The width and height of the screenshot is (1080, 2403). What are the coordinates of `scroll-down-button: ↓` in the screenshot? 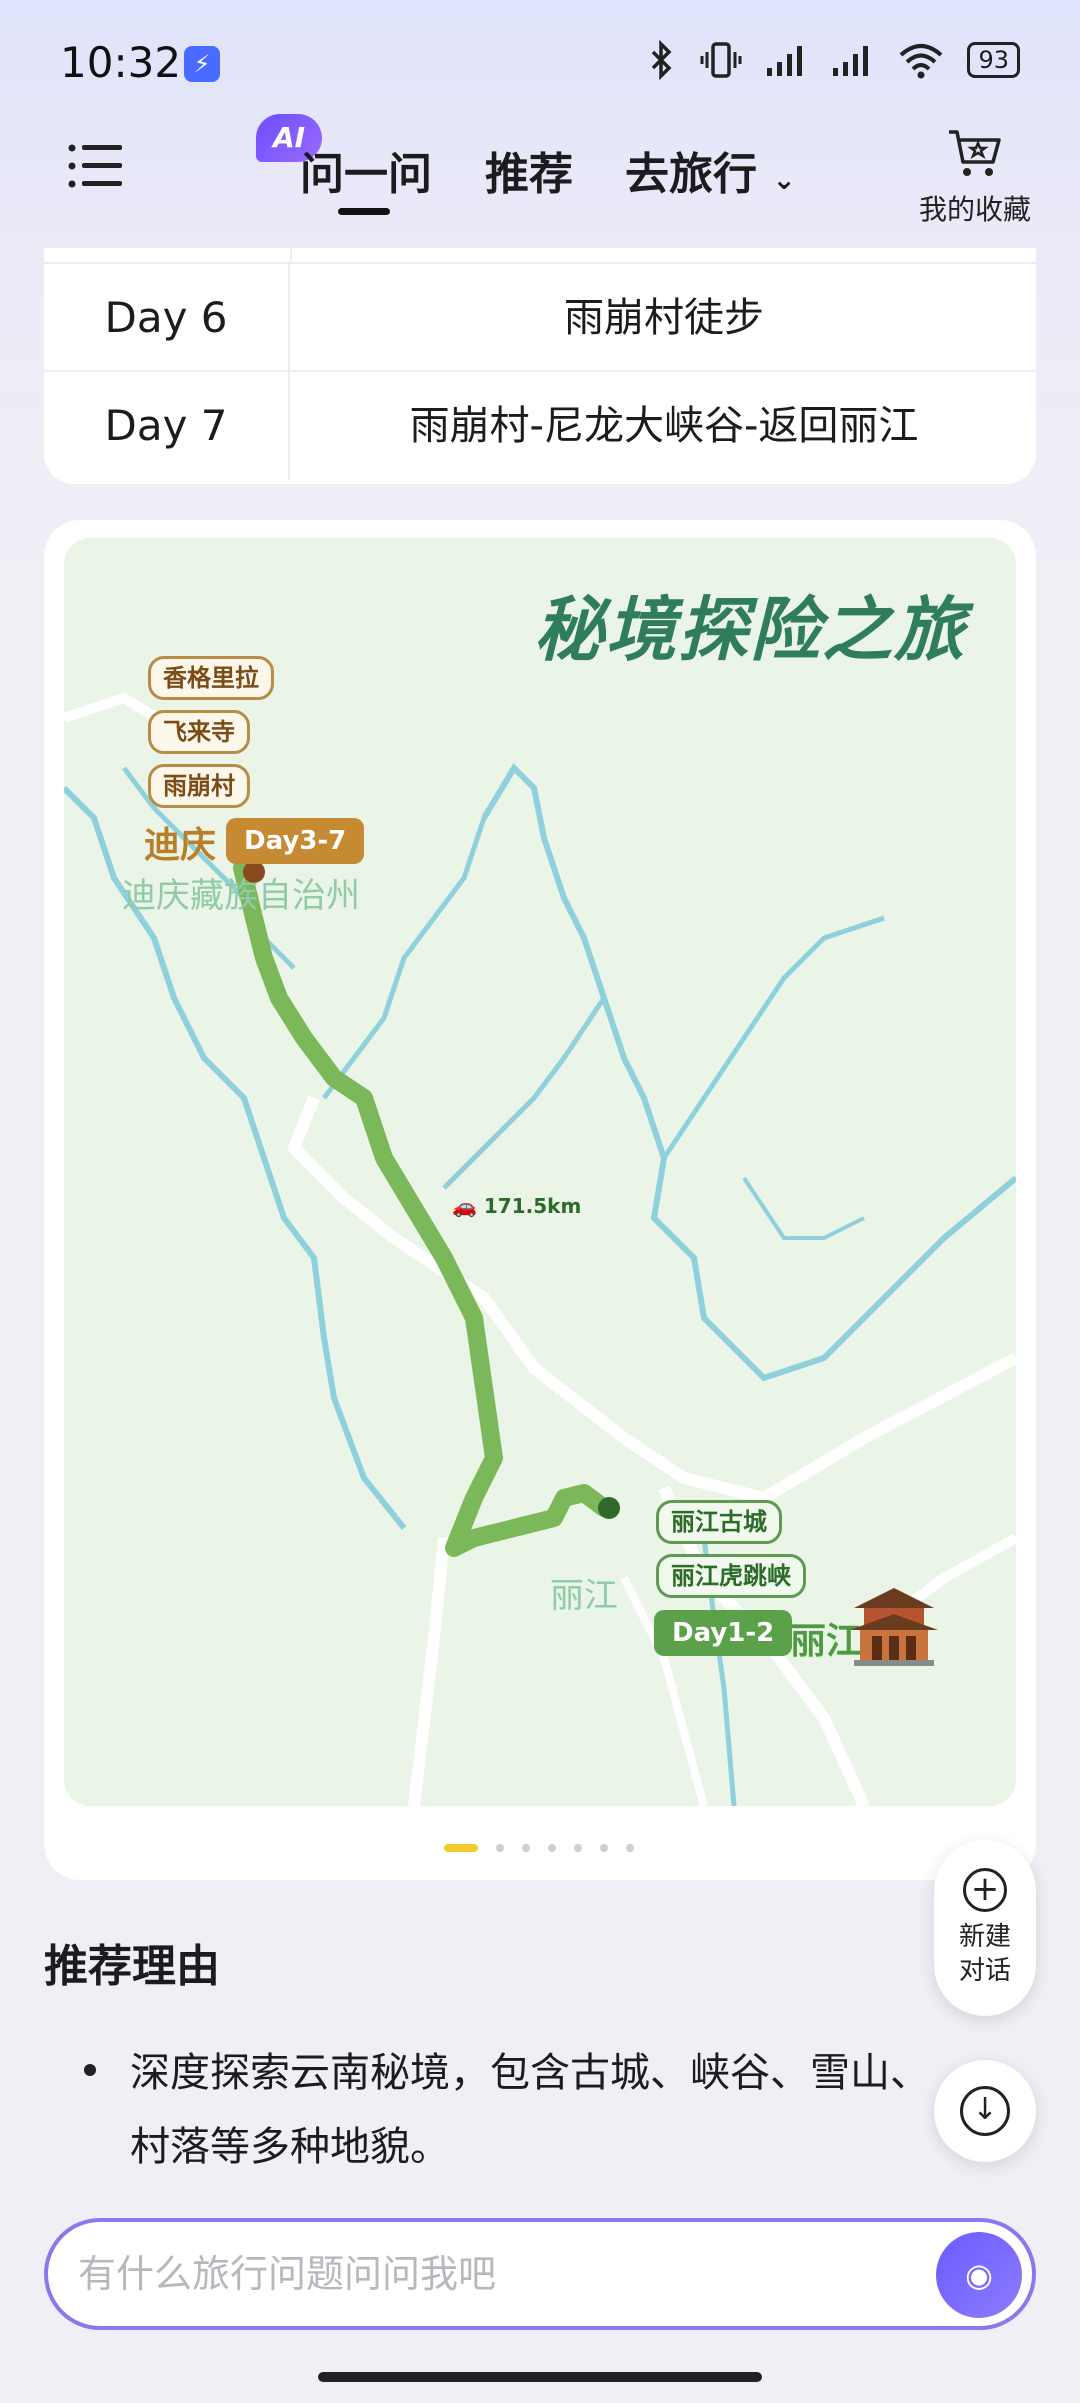 It's located at (985, 2111).